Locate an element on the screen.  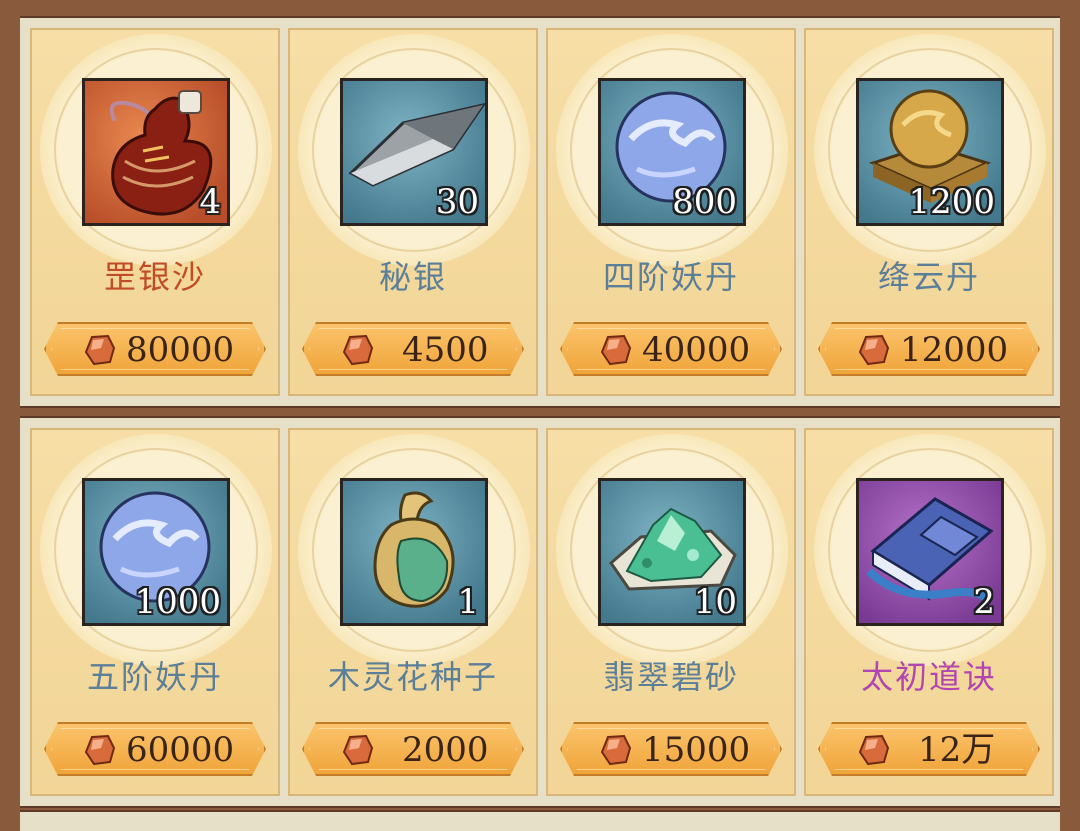
shop-item-card: 30 秘银 4500 is located at coordinates (413, 212).